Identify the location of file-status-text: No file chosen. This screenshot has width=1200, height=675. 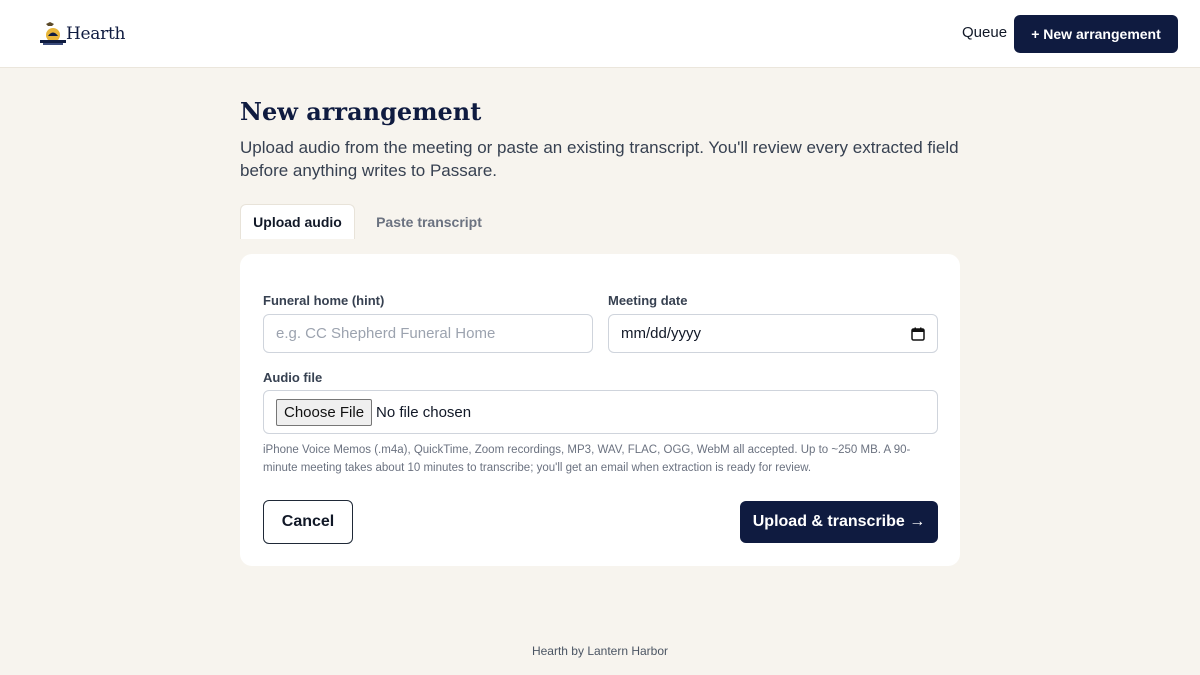
(424, 412).